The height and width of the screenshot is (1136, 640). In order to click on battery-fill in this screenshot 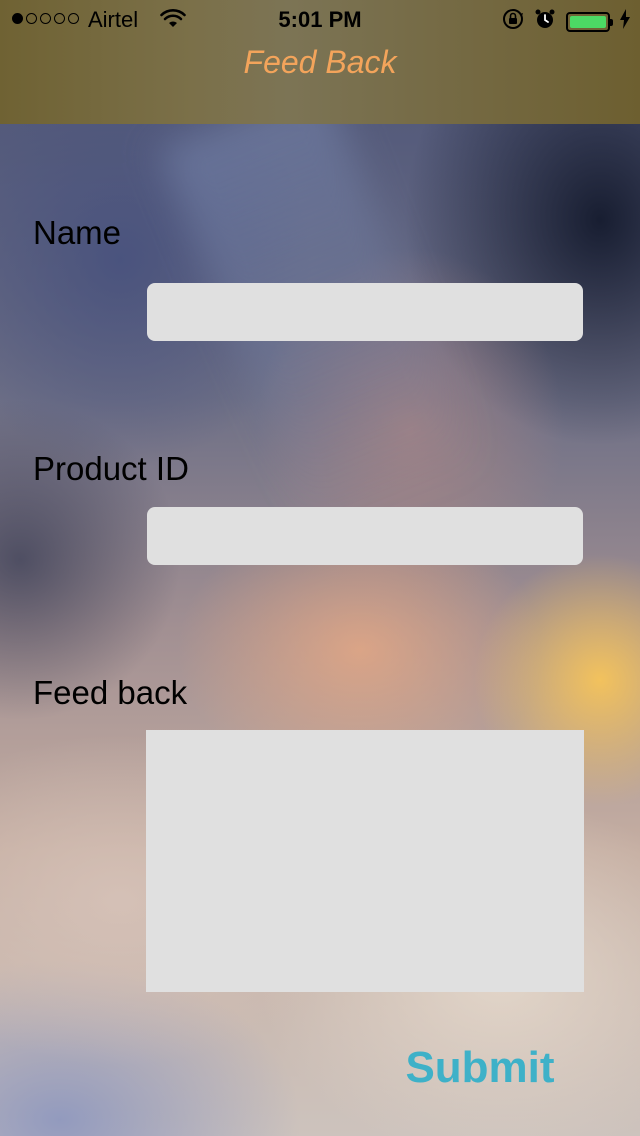, I will do `click(588, 22)`.